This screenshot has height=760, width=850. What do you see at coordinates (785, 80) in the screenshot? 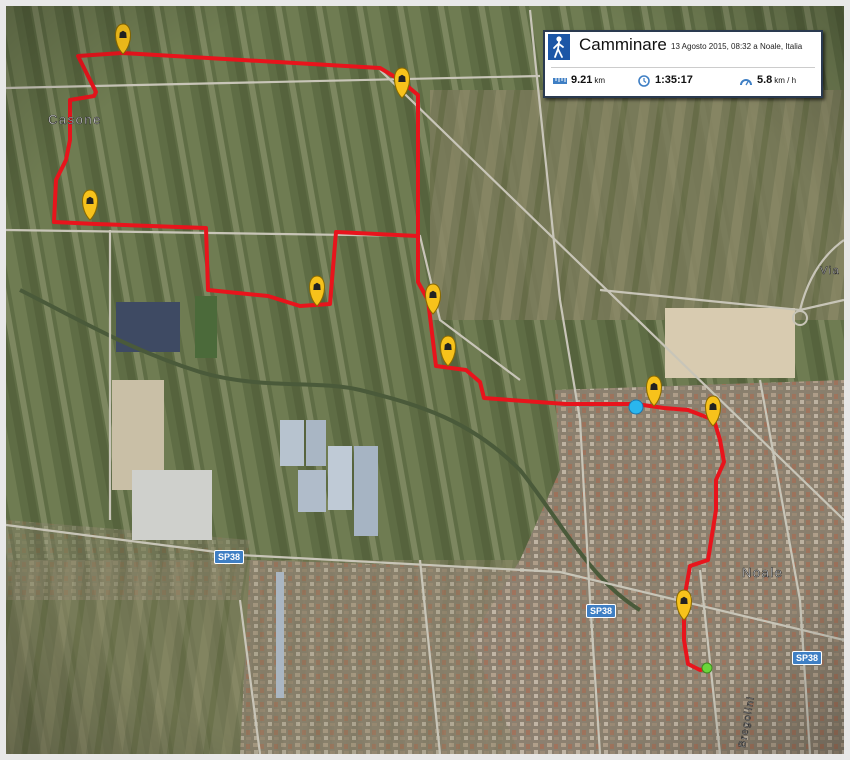
I see `speed-unit: km / h` at bounding box center [785, 80].